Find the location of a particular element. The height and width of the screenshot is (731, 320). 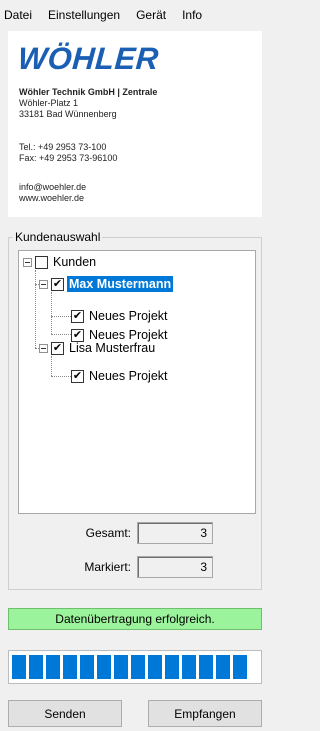

company-email: info@woehler.de is located at coordinates (53, 187).